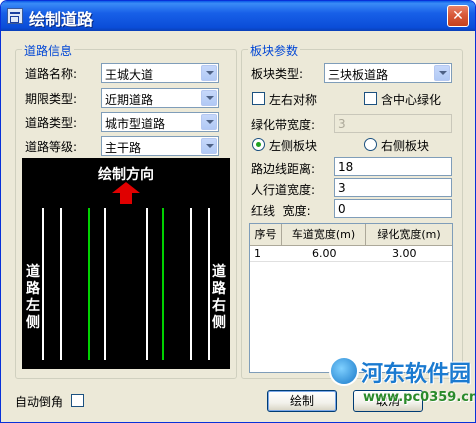 This screenshot has height=423, width=476. I want to click on direction-arrow-shape, so click(126, 193).